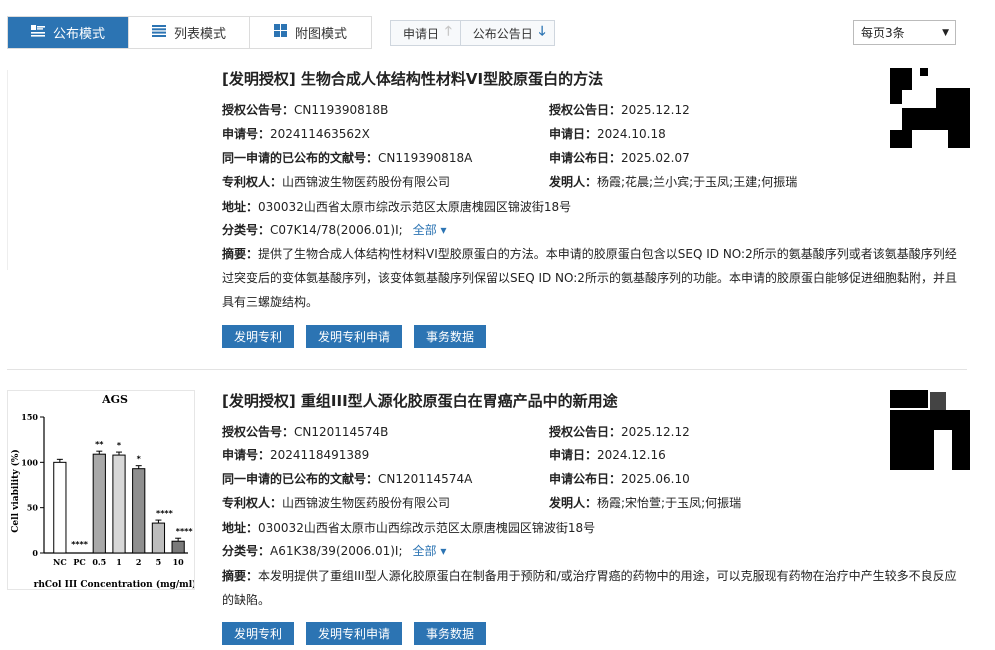  What do you see at coordinates (114, 584) in the screenshot?
I see `chart-x-label: rhCol III Concentration (mg/ml)` at bounding box center [114, 584].